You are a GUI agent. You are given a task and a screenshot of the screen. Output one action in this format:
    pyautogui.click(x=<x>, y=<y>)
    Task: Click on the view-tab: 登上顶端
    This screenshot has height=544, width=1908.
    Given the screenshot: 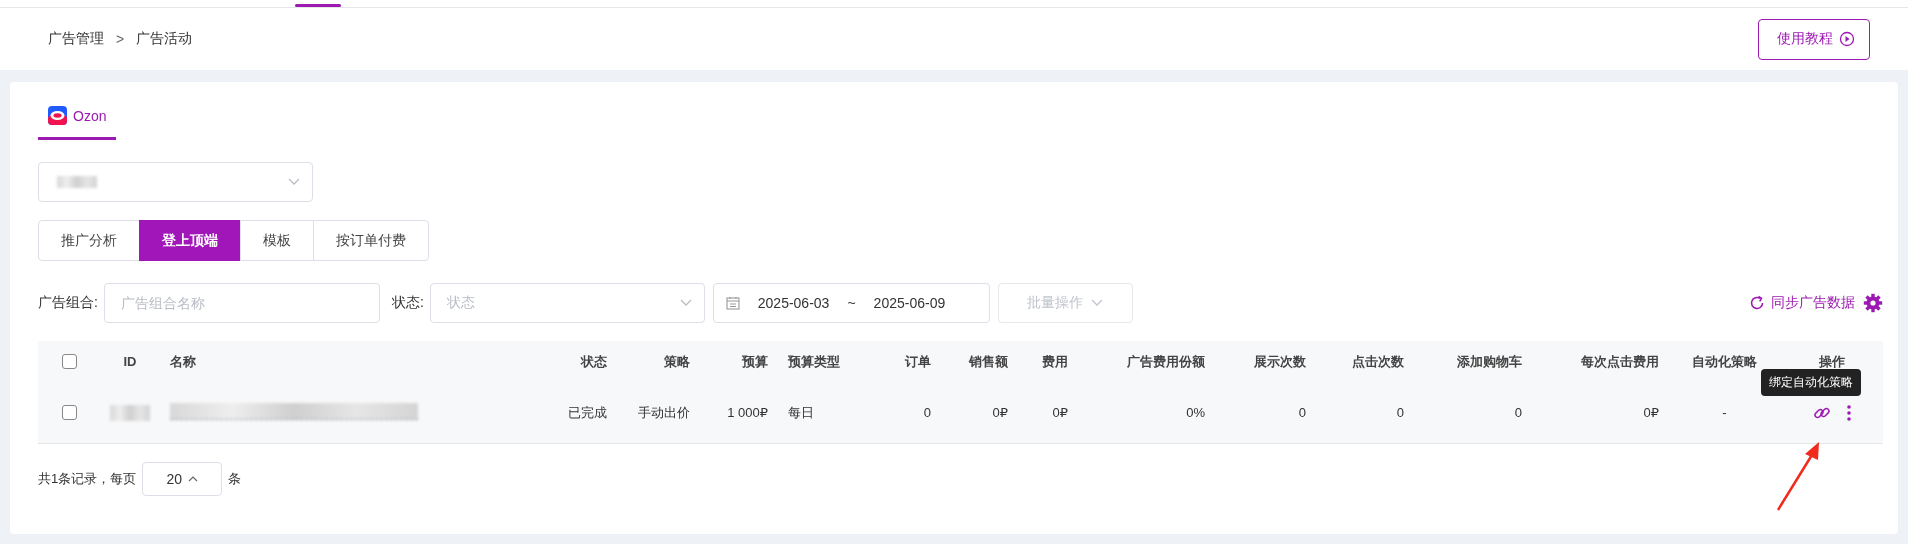 What is the action you would take?
    pyautogui.click(x=190, y=240)
    